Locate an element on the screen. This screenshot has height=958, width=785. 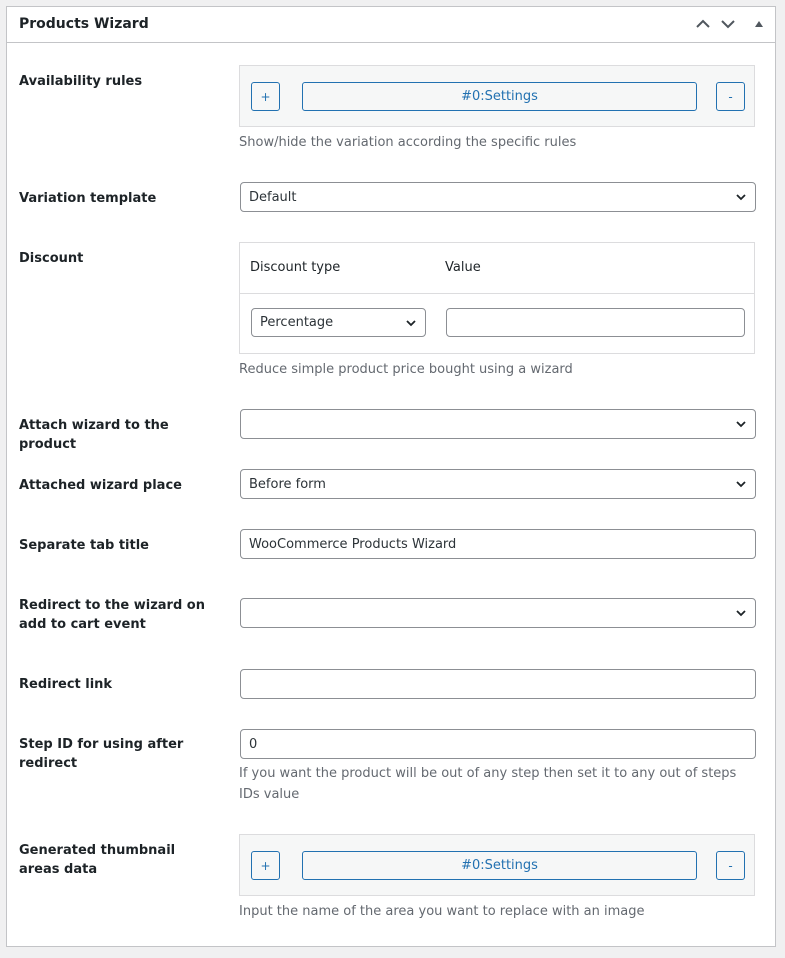
move-up-button is located at coordinates (703, 24).